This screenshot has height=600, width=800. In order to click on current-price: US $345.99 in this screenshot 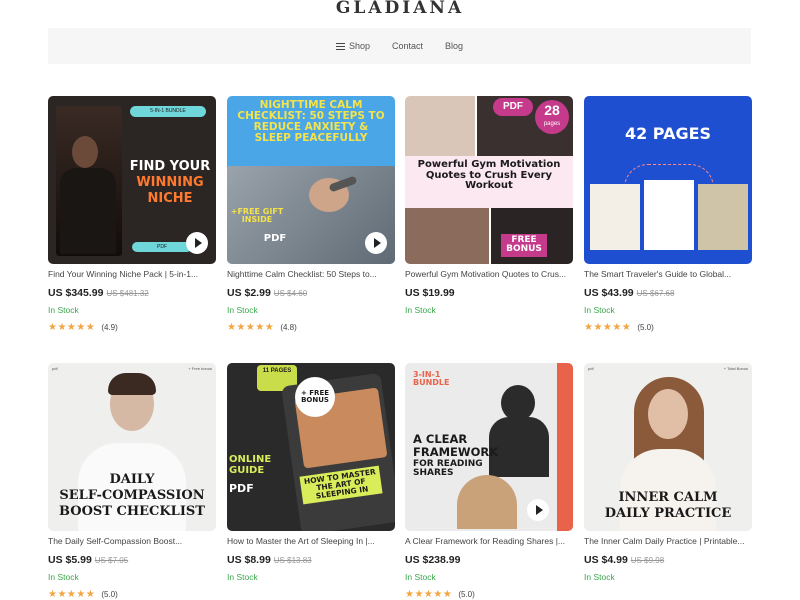, I will do `click(76, 293)`.